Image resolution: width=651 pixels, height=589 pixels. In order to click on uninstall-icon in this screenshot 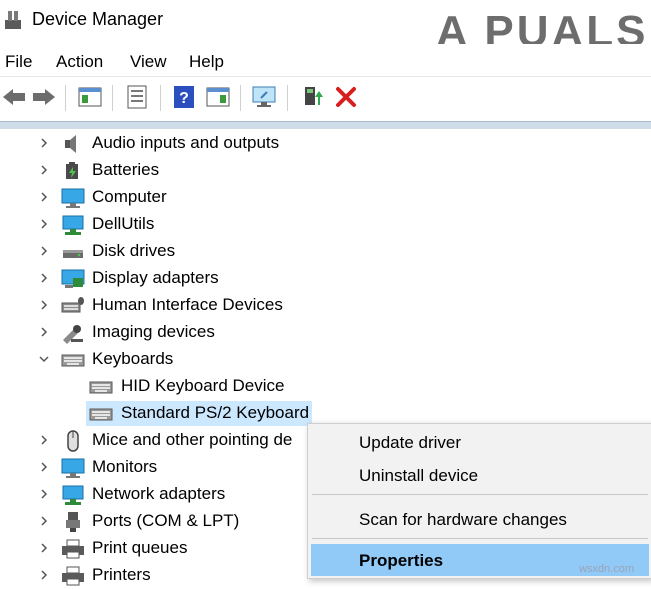, I will do `click(346, 97)`.